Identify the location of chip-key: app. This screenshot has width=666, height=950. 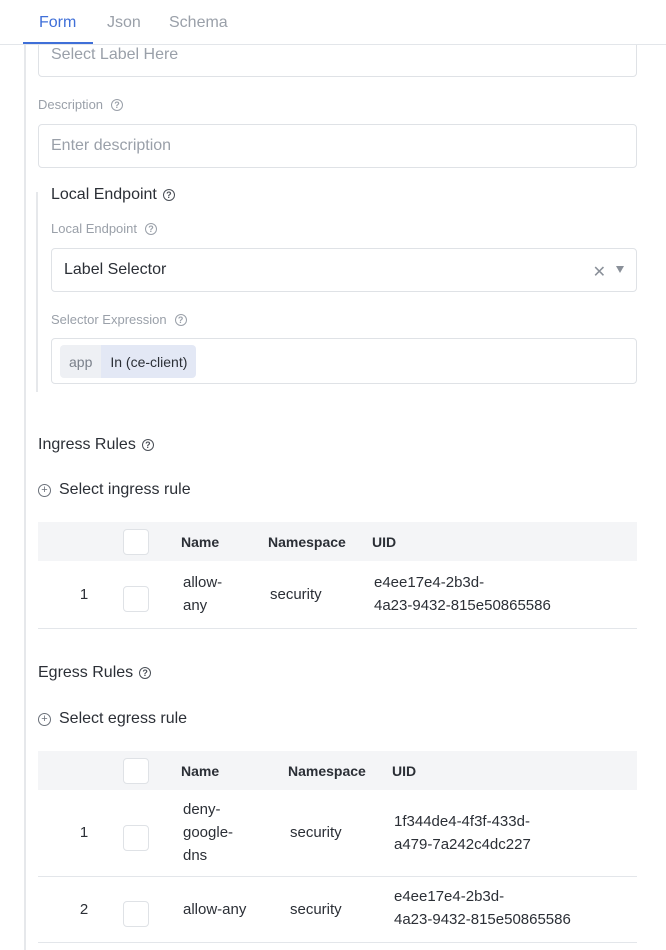
(81, 361).